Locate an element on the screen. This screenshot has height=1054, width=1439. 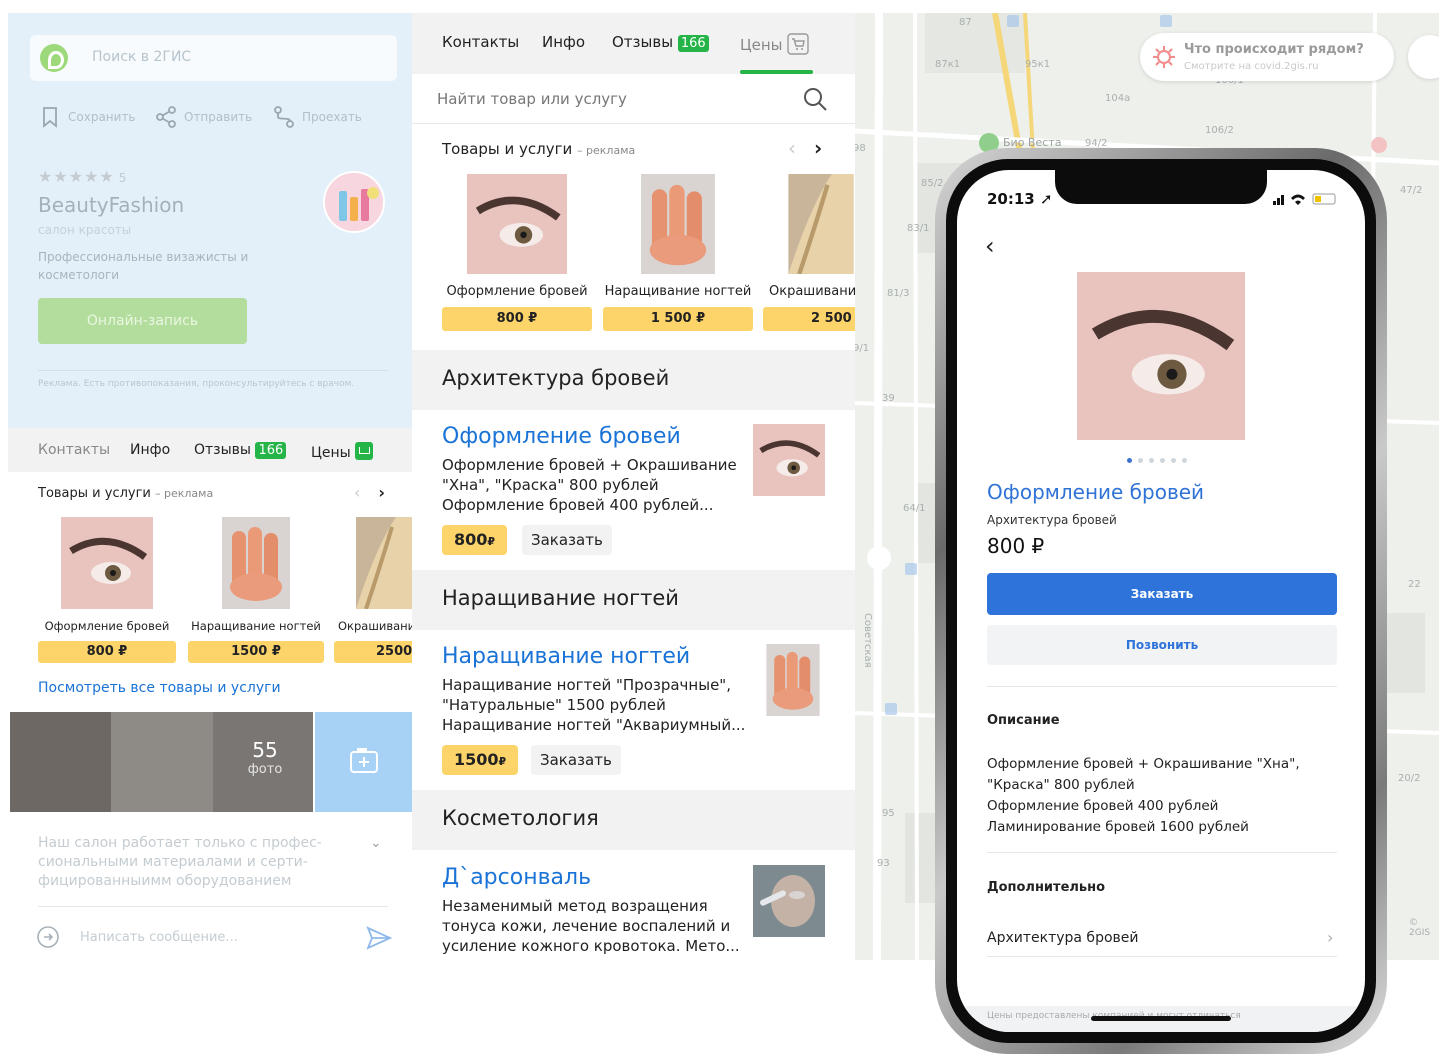
back-chevron-icon: ‹ is located at coordinates (990, 246).